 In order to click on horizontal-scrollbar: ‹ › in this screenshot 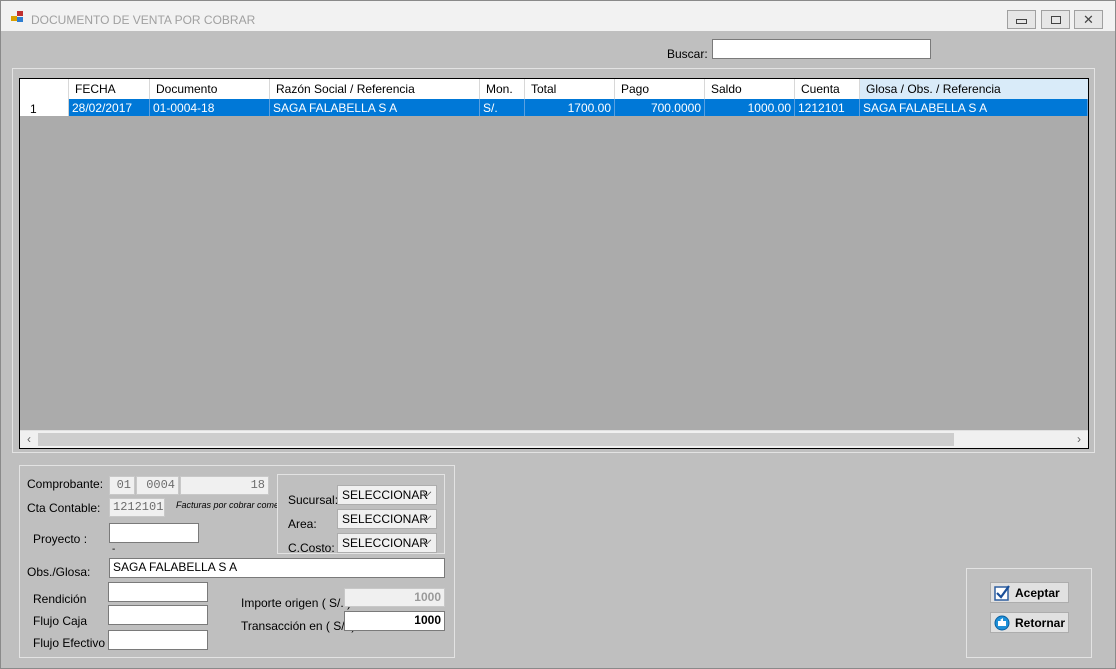, I will do `click(554, 439)`.